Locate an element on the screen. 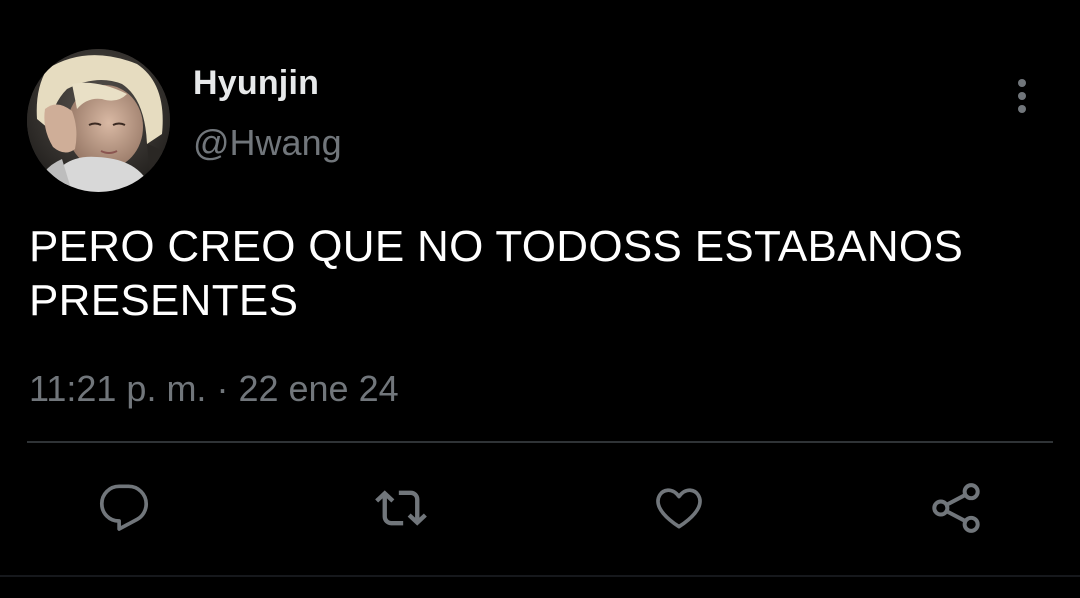  retweet-icon is located at coordinates (401, 508).